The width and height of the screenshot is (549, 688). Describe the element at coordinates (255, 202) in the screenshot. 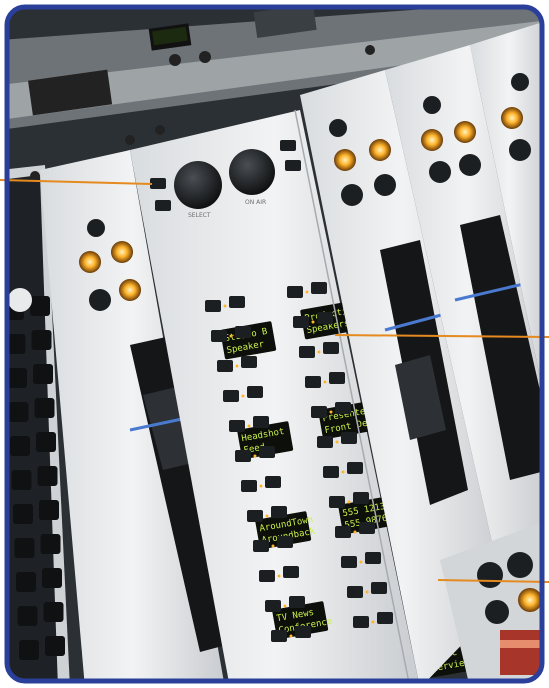

I see `encoder-label-2: ON AIR` at that location.